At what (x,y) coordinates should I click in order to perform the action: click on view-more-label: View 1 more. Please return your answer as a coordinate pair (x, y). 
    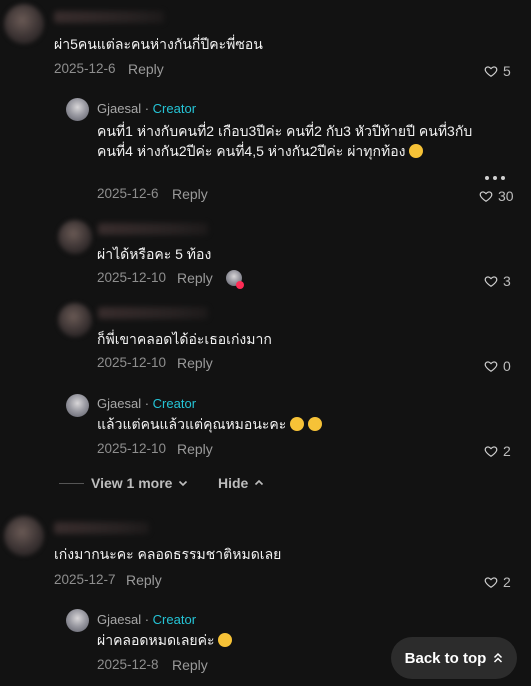
    Looking at the image, I should click on (132, 483).